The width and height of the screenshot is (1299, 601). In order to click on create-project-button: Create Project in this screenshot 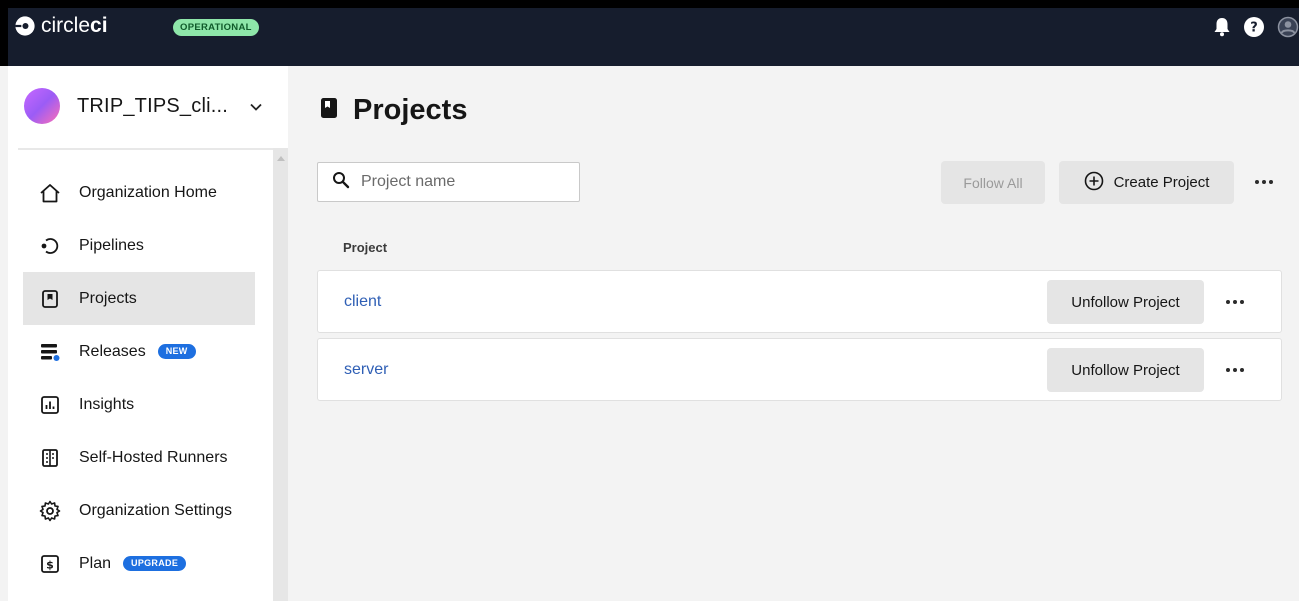, I will do `click(1146, 182)`.